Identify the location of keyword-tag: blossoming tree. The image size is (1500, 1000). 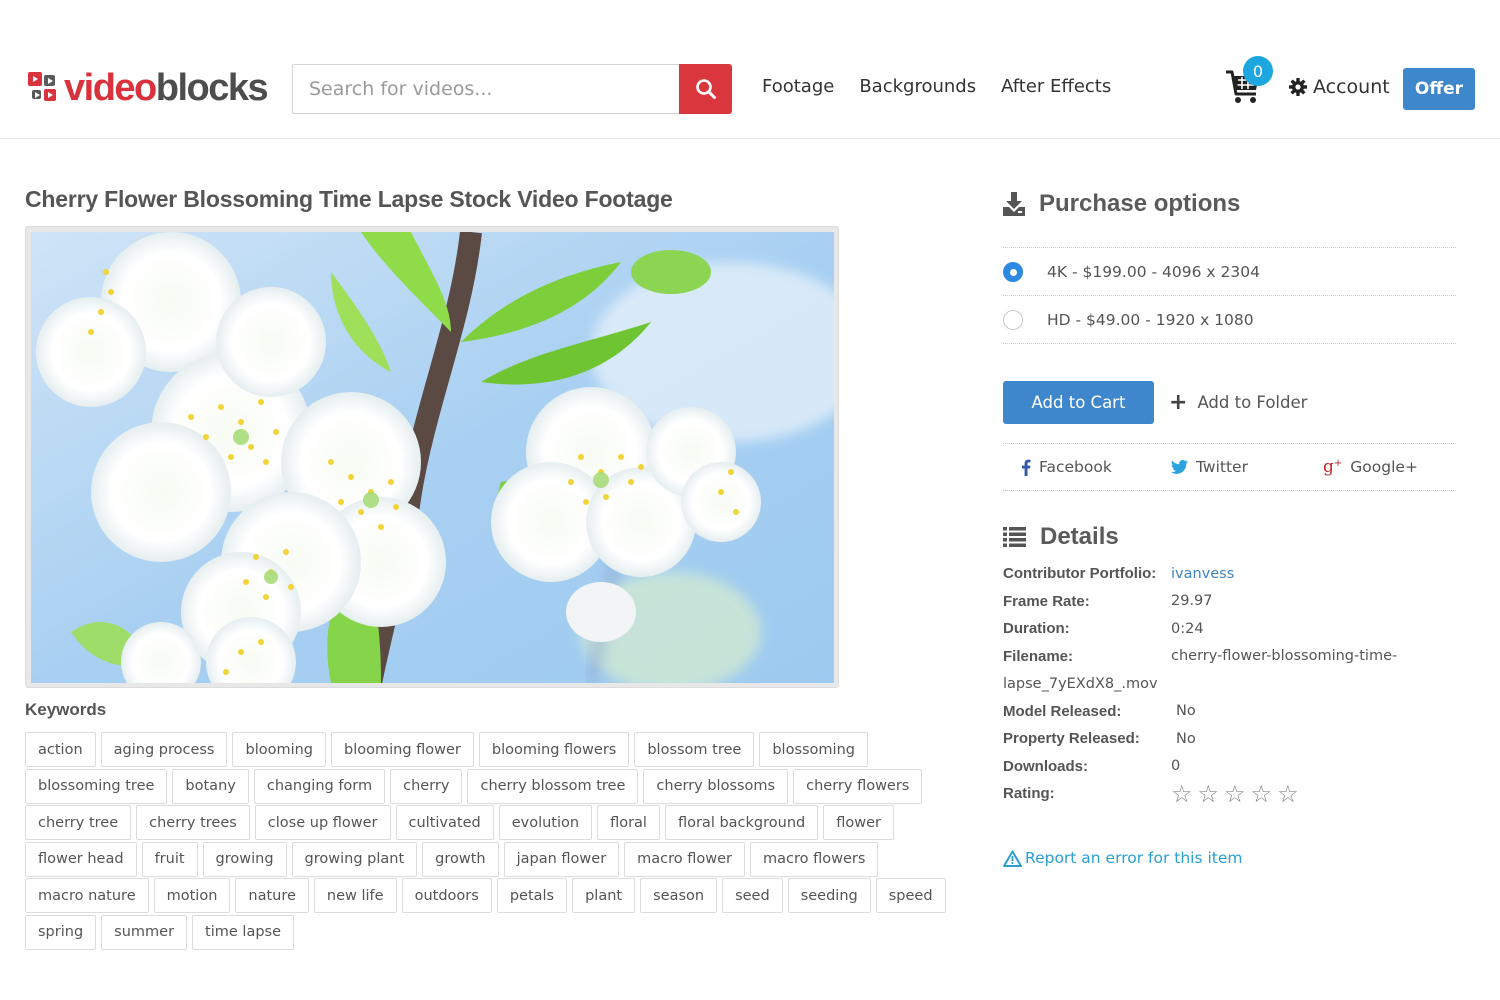
(96, 786).